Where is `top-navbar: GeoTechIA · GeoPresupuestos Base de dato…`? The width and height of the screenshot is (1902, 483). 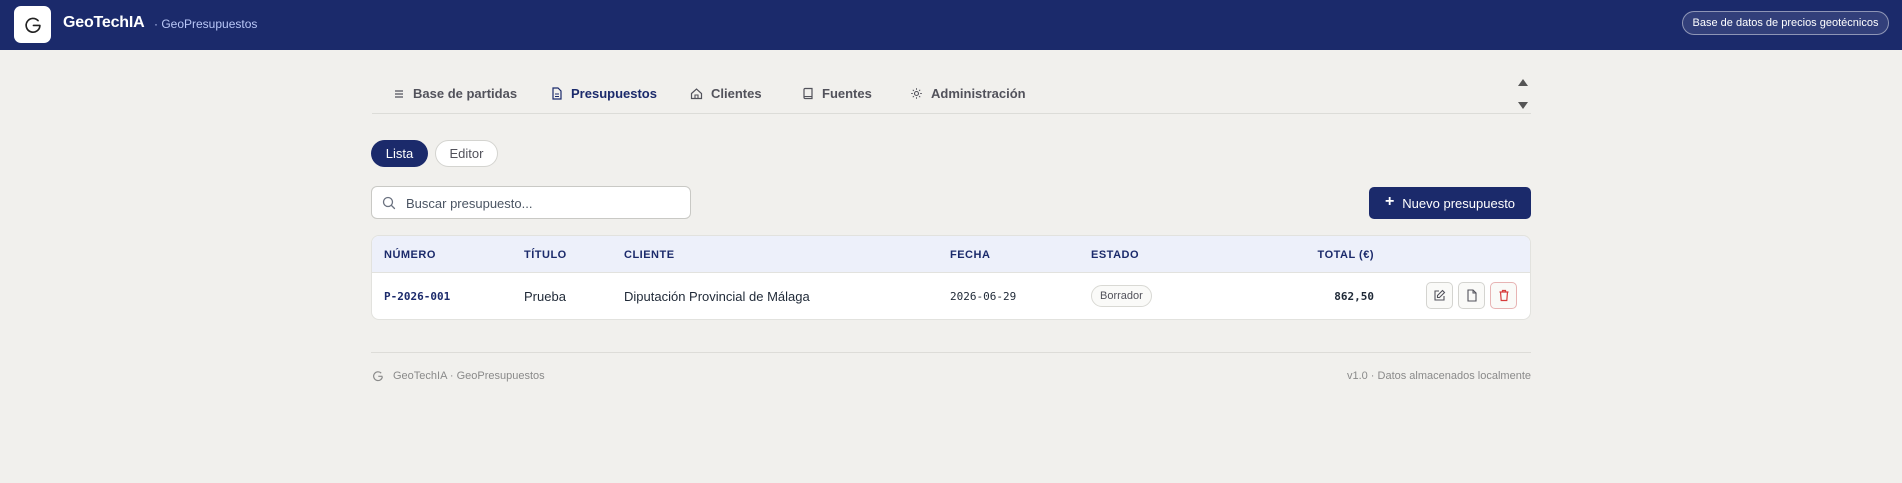 top-navbar: GeoTechIA · GeoPresupuestos Base de dato… is located at coordinates (951, 25).